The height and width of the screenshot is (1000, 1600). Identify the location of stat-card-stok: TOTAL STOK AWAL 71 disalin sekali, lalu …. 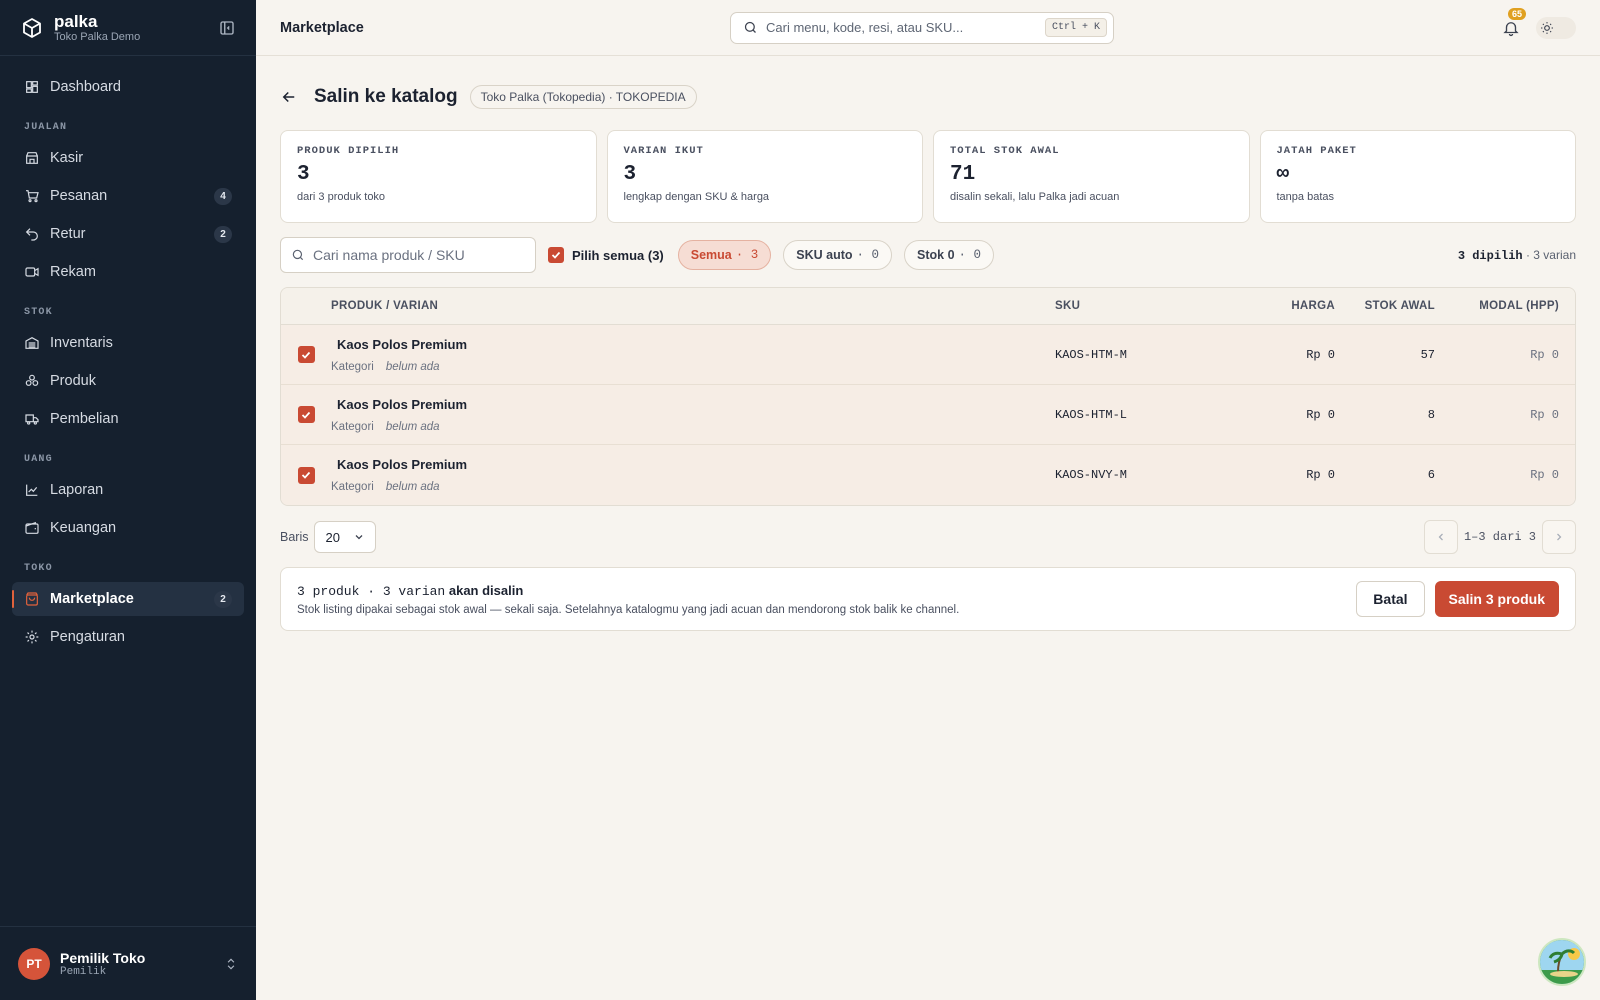
(1091, 176).